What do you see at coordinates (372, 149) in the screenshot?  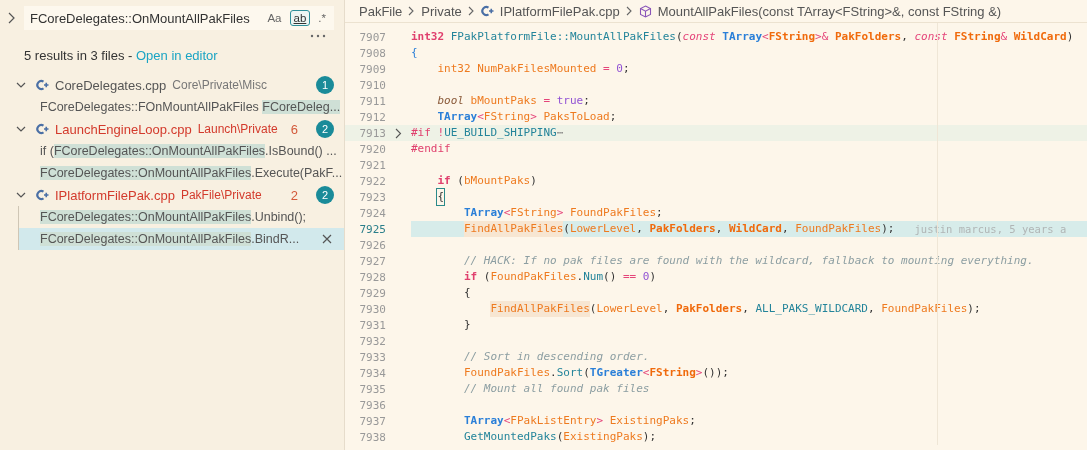 I see `line-number: 7920` at bounding box center [372, 149].